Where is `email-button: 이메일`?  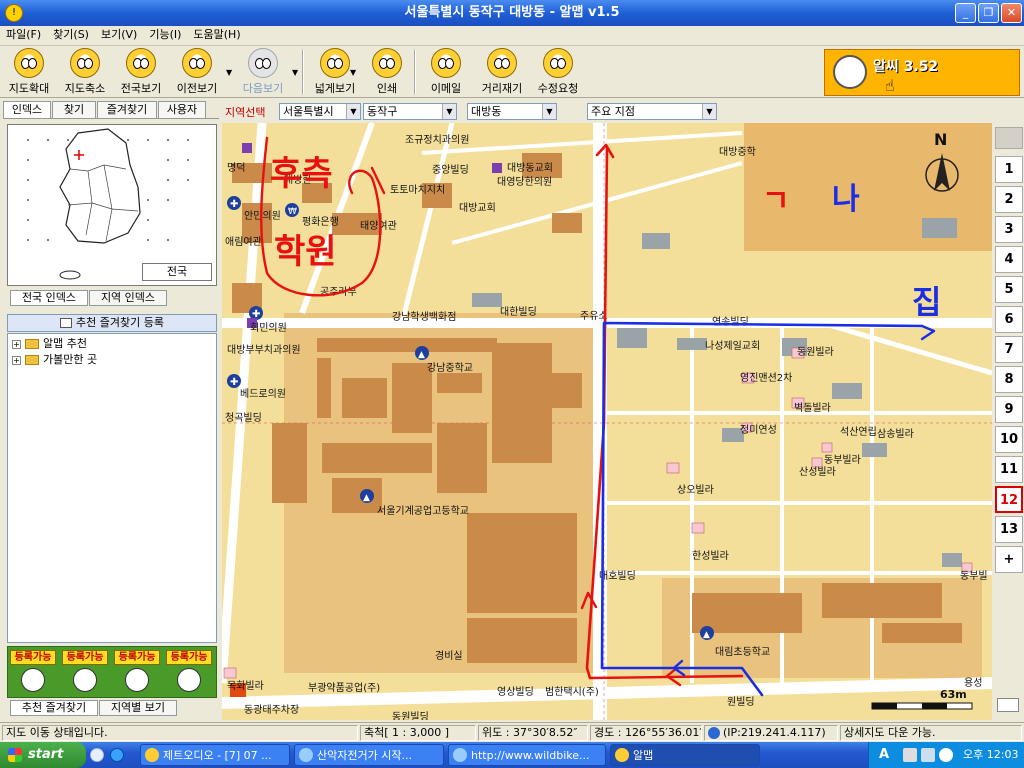 email-button: 이메일 is located at coordinates (446, 72).